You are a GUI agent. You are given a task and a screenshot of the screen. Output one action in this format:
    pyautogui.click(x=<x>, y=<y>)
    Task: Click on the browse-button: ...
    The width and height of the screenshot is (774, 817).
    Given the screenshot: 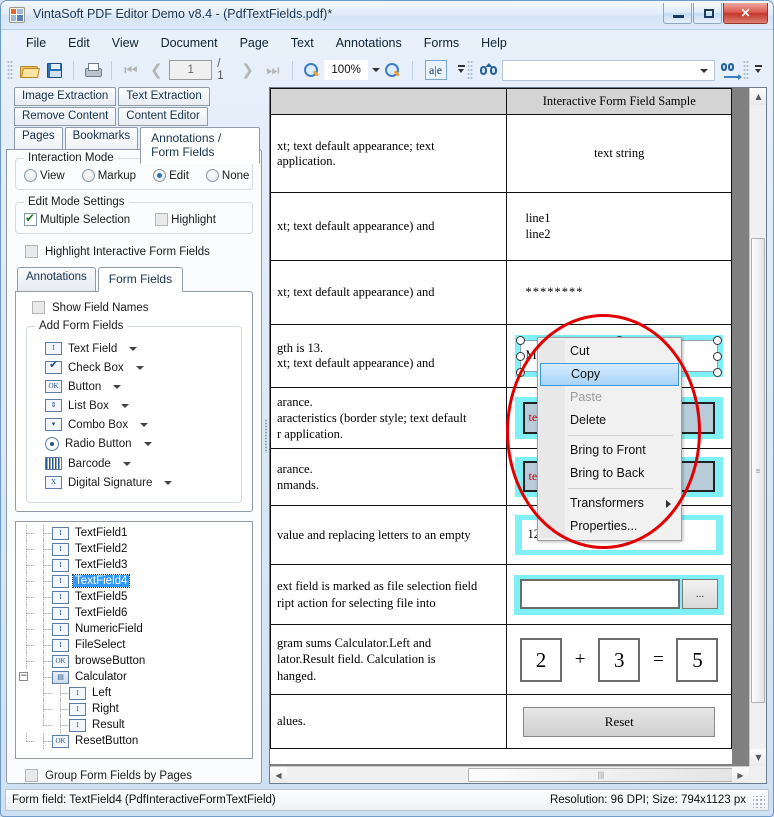 What is the action you would take?
    pyautogui.click(x=700, y=593)
    